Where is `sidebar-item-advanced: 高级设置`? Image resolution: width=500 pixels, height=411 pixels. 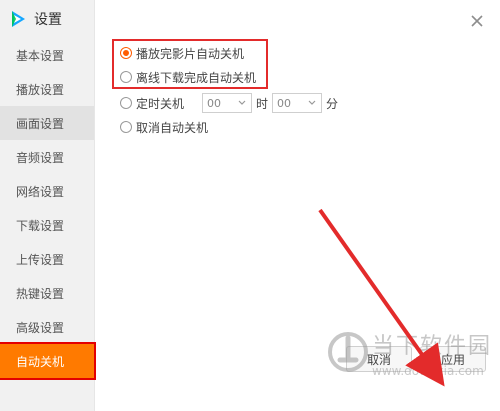 sidebar-item-advanced: 高级设置 is located at coordinates (47, 327).